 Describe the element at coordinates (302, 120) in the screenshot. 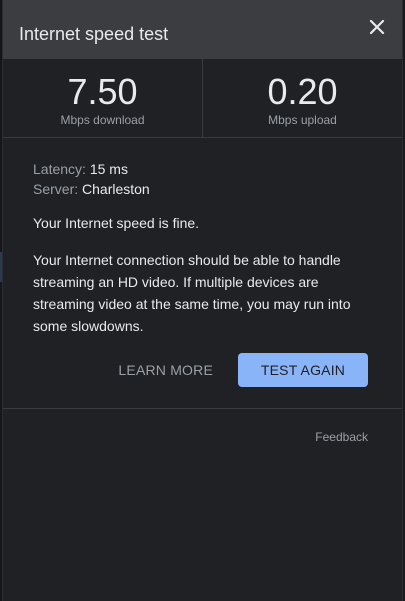

I see `upload-label: Mbps upload` at that location.